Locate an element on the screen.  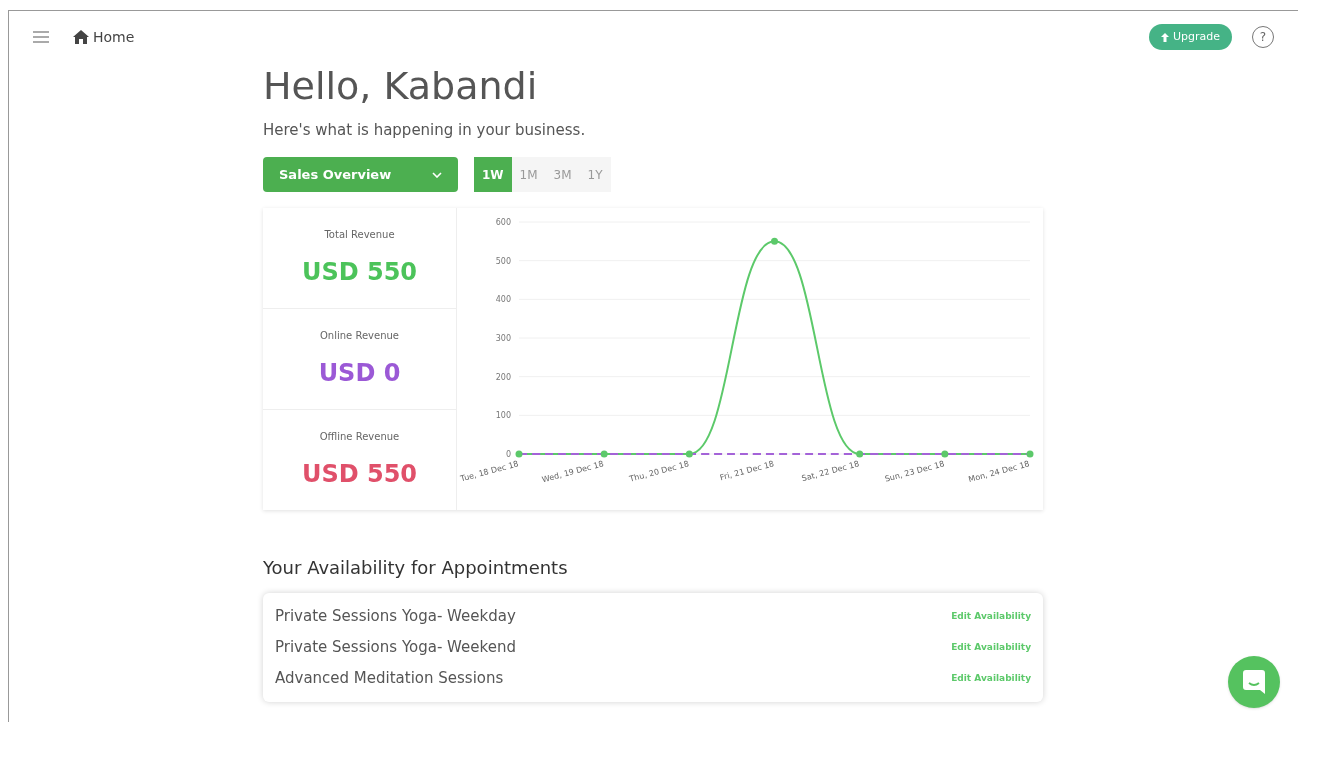
appointment-name: Private Sessions Yoga- Weekday is located at coordinates (395, 617).